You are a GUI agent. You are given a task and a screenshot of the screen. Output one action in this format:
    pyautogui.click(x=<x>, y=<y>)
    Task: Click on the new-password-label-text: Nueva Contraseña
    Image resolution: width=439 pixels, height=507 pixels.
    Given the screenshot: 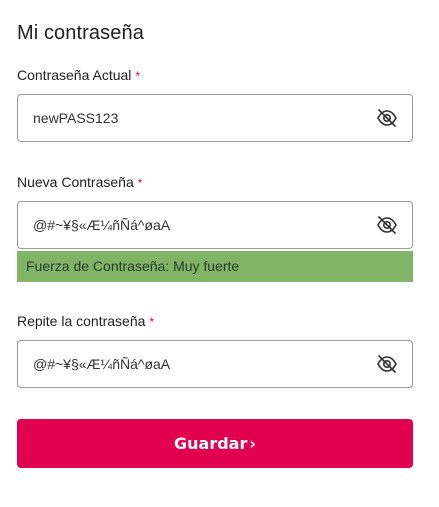 What is the action you would take?
    pyautogui.click(x=75, y=182)
    